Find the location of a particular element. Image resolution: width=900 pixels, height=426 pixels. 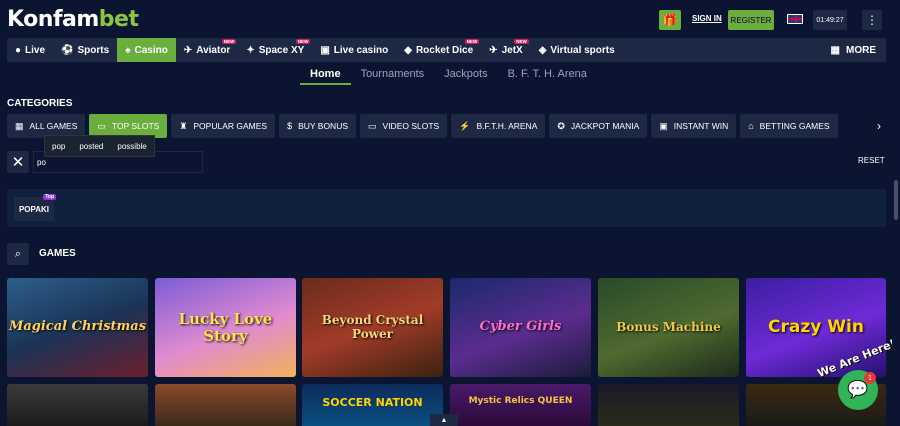

category-icon: ⚡ is located at coordinates (465, 125).